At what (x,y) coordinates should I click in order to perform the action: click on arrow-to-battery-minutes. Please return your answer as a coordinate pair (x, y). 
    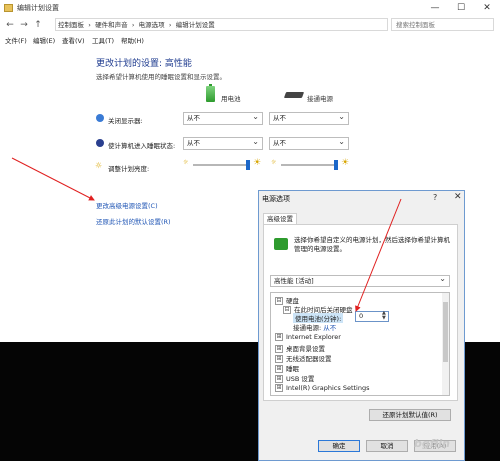
    Looking at the image, I should click on (378, 255).